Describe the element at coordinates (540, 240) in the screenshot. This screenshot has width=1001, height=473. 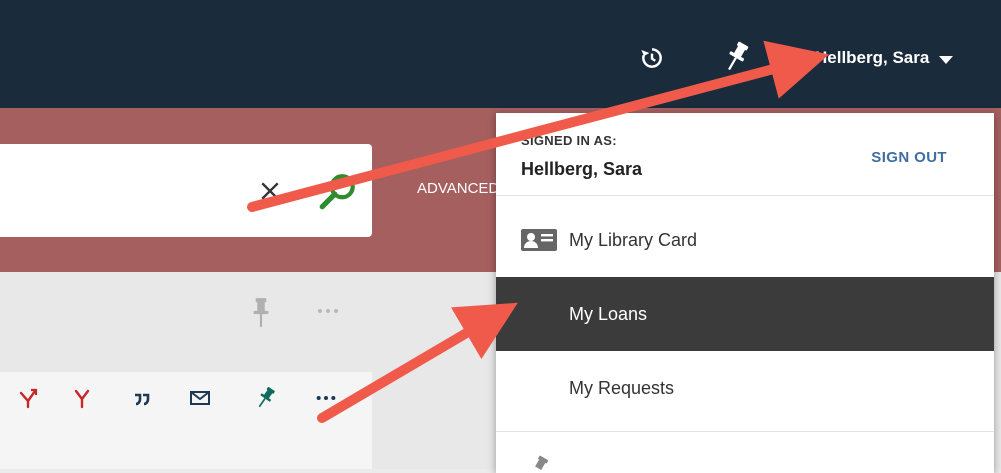
I see `library-card-icon` at that location.